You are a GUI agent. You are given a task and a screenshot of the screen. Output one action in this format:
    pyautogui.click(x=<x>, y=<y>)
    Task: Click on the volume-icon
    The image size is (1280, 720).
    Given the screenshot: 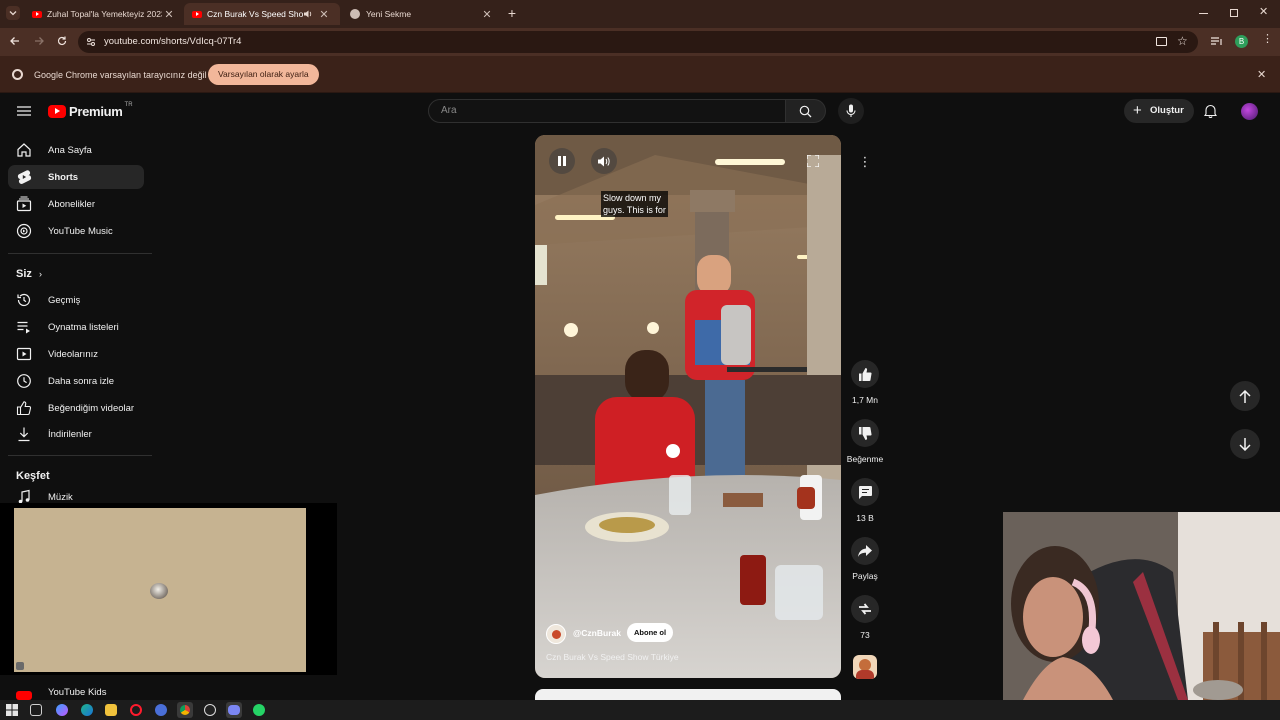 What is the action you would take?
    pyautogui.click(x=604, y=161)
    